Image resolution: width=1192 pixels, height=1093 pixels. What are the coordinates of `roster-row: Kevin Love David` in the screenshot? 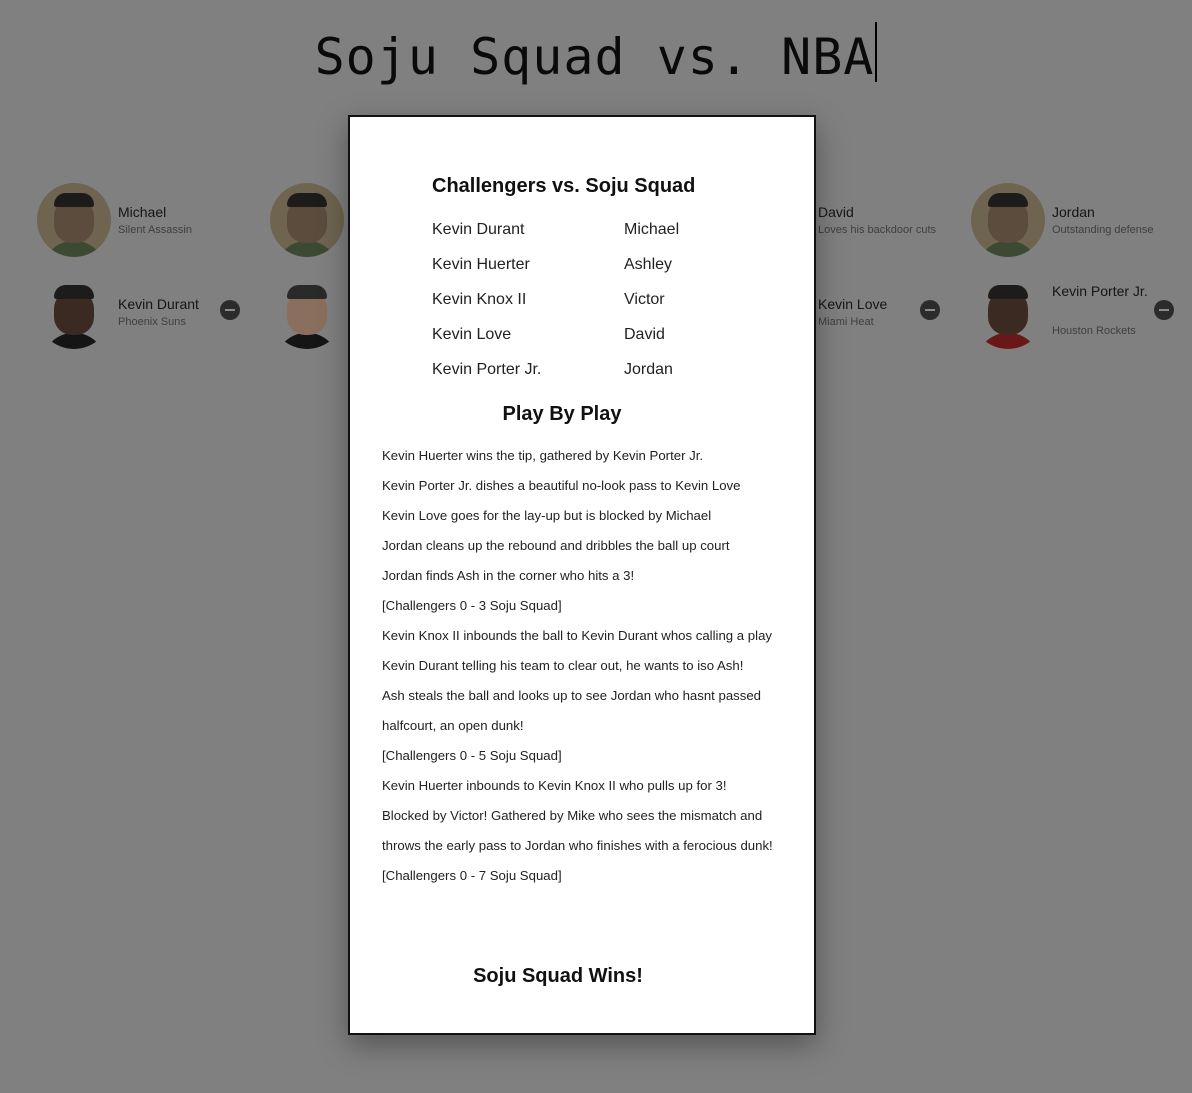 It's located at (582, 339).